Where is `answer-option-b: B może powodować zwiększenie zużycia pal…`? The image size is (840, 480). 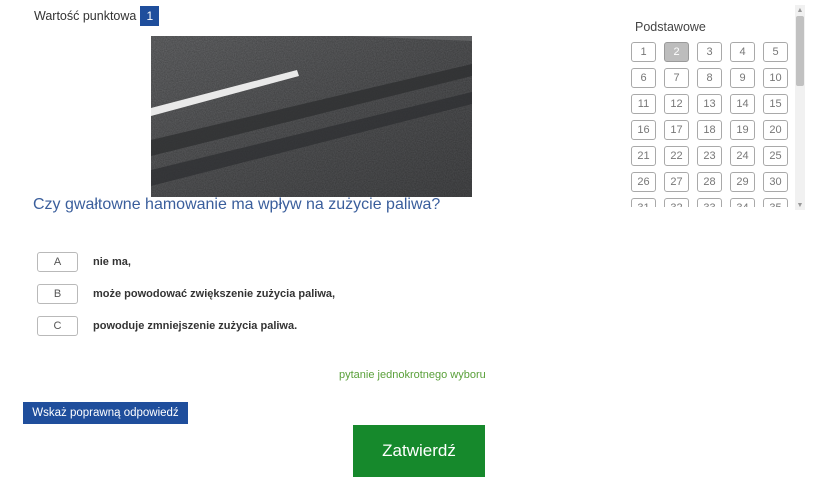 answer-option-b: B może powodować zwiększenie zużycia pal… is located at coordinates (186, 294).